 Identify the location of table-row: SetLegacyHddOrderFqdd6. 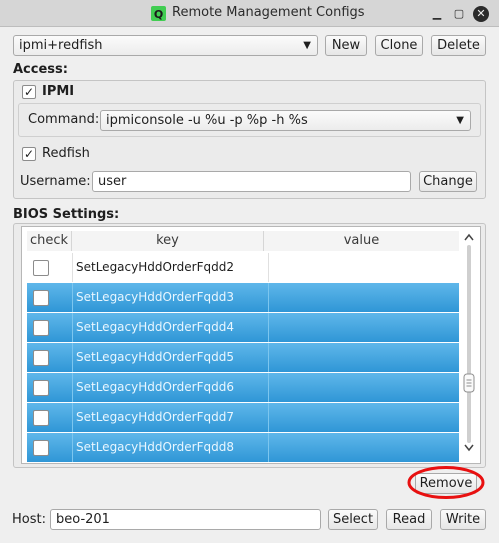
(243, 387).